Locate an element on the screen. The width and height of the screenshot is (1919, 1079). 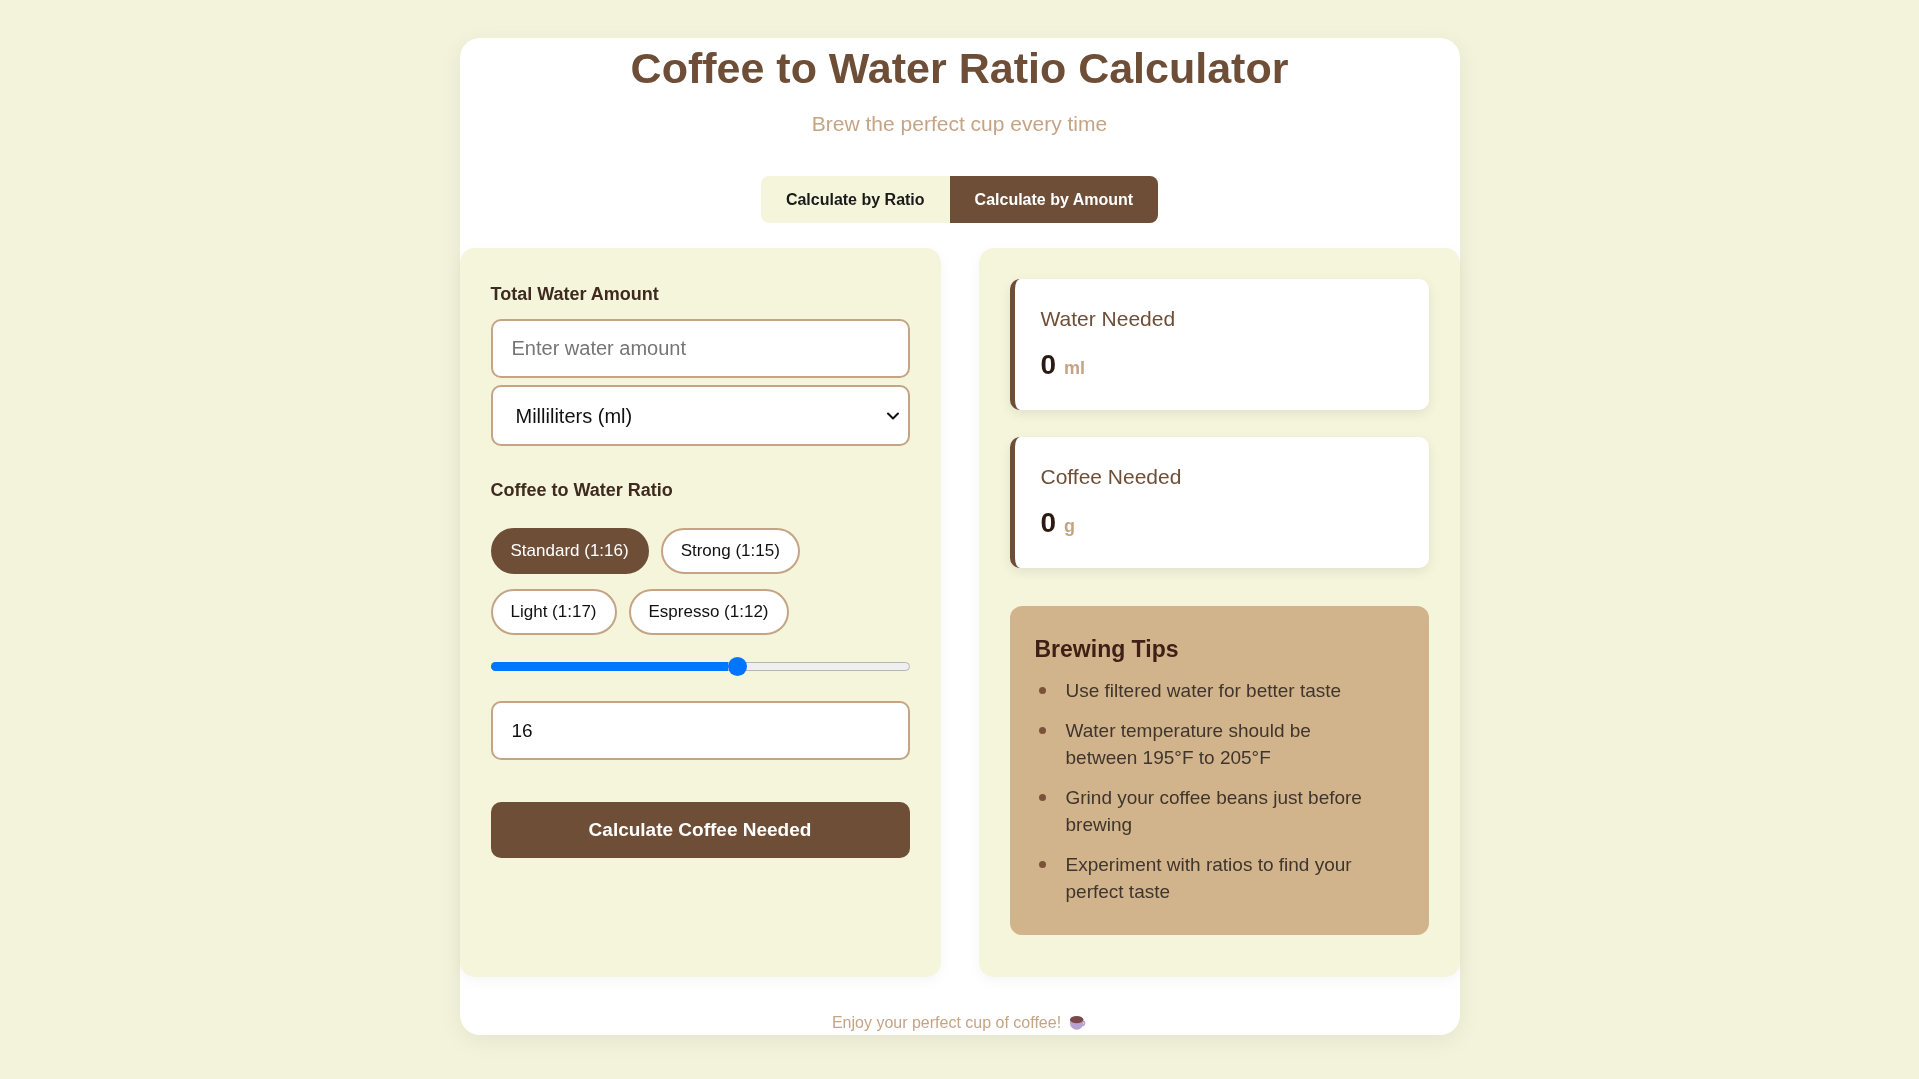
field-label: Total Water Amount is located at coordinates (574, 294).